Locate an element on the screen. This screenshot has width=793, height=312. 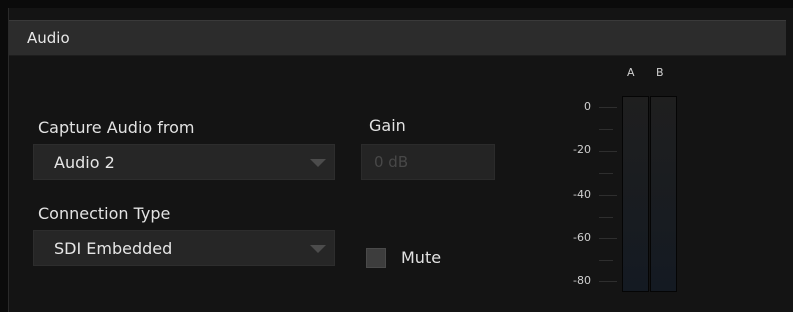
panel-title: Audio is located at coordinates (48, 38).